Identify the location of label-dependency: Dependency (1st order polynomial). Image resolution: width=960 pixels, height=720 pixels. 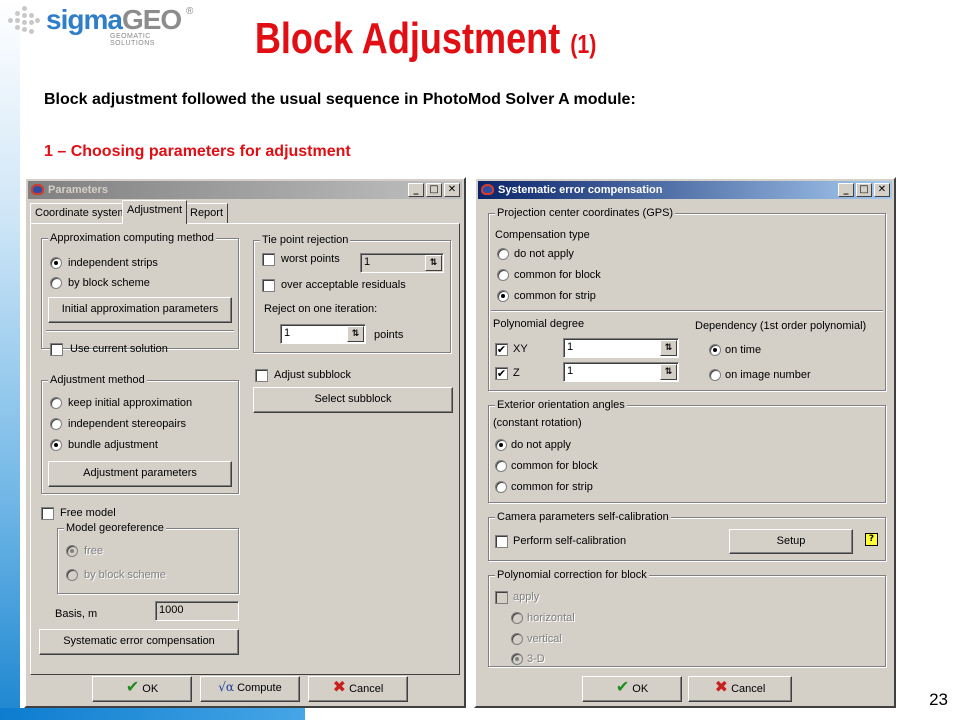
(781, 326).